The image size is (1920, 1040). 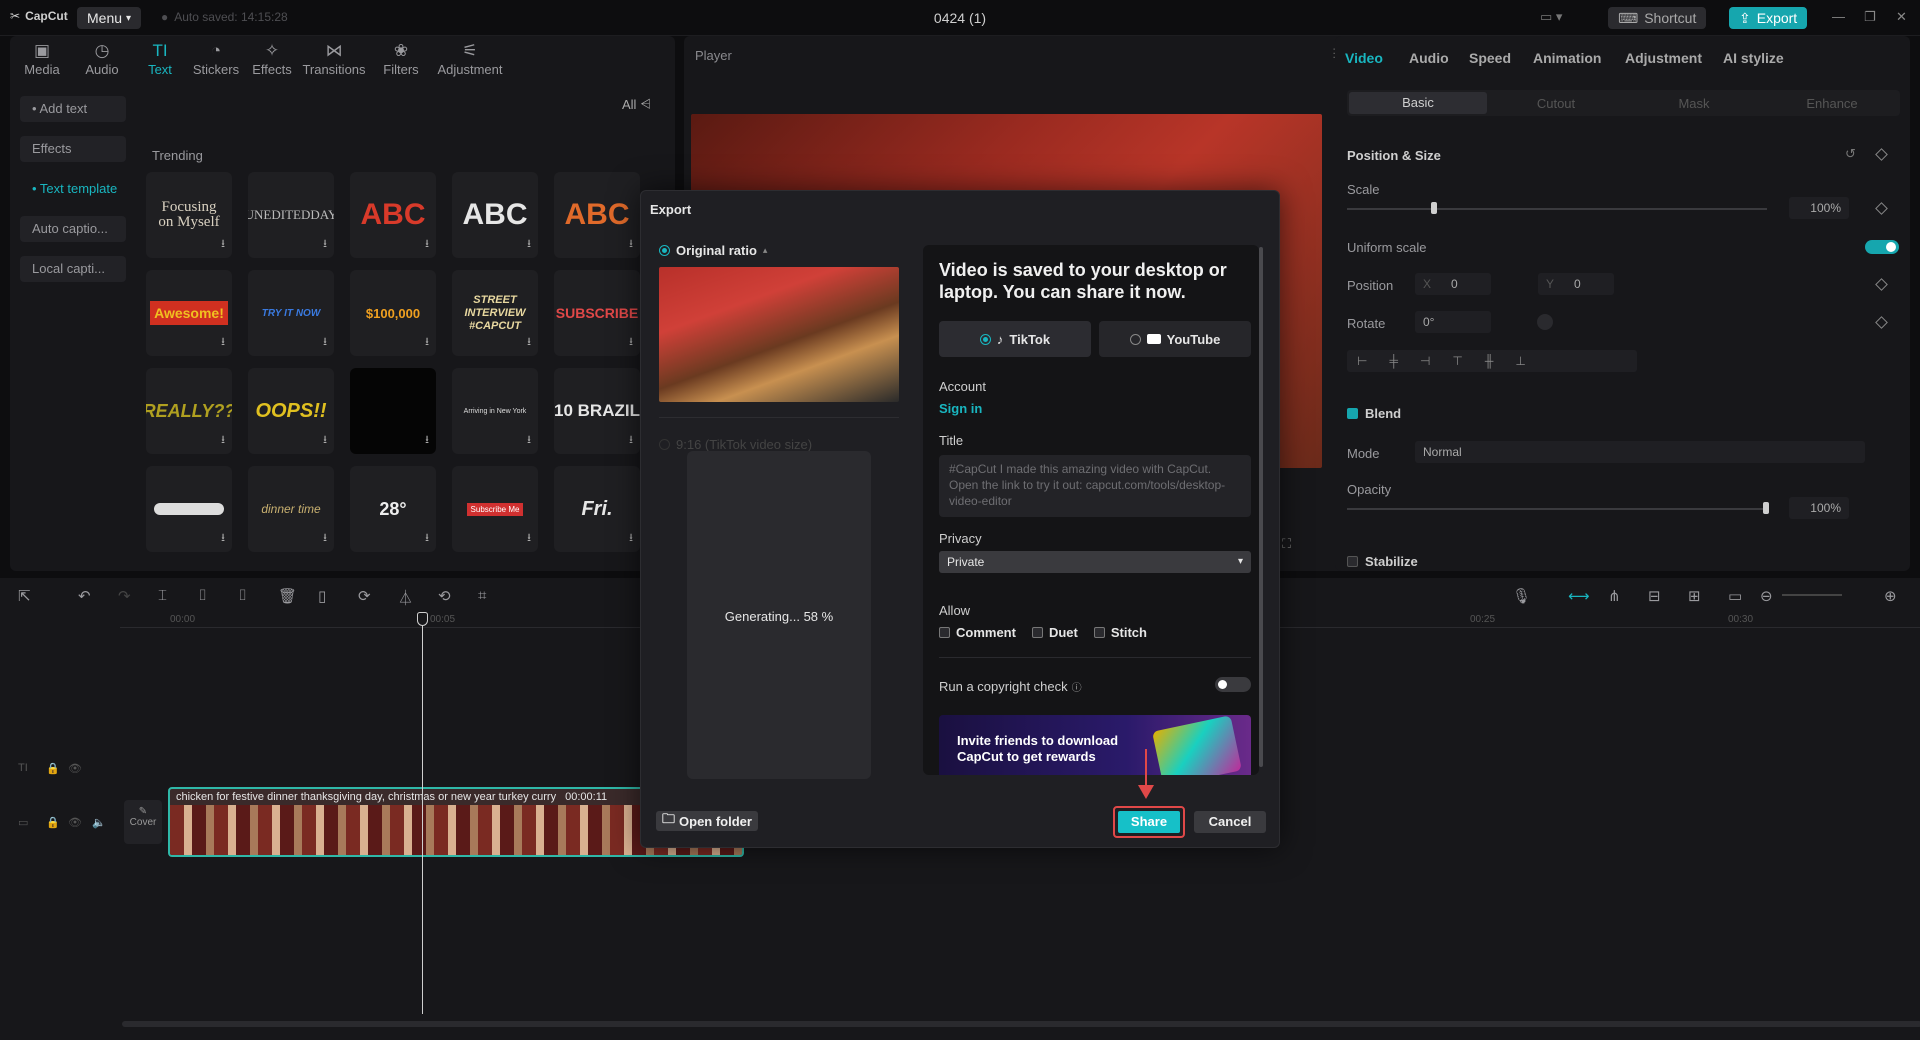 What do you see at coordinates (272, 58) in the screenshot?
I see `tool-effects: ✧ Effects` at bounding box center [272, 58].